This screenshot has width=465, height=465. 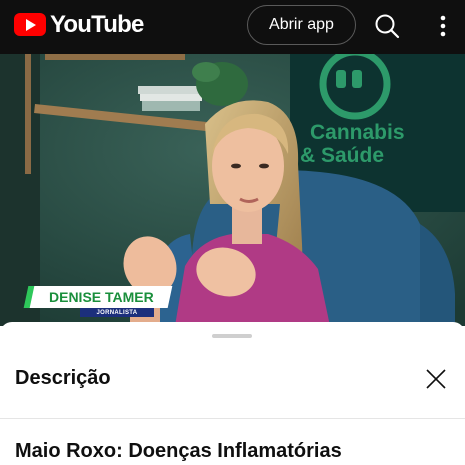 What do you see at coordinates (63, 378) in the screenshot?
I see `sheet-heading: Descrição` at bounding box center [63, 378].